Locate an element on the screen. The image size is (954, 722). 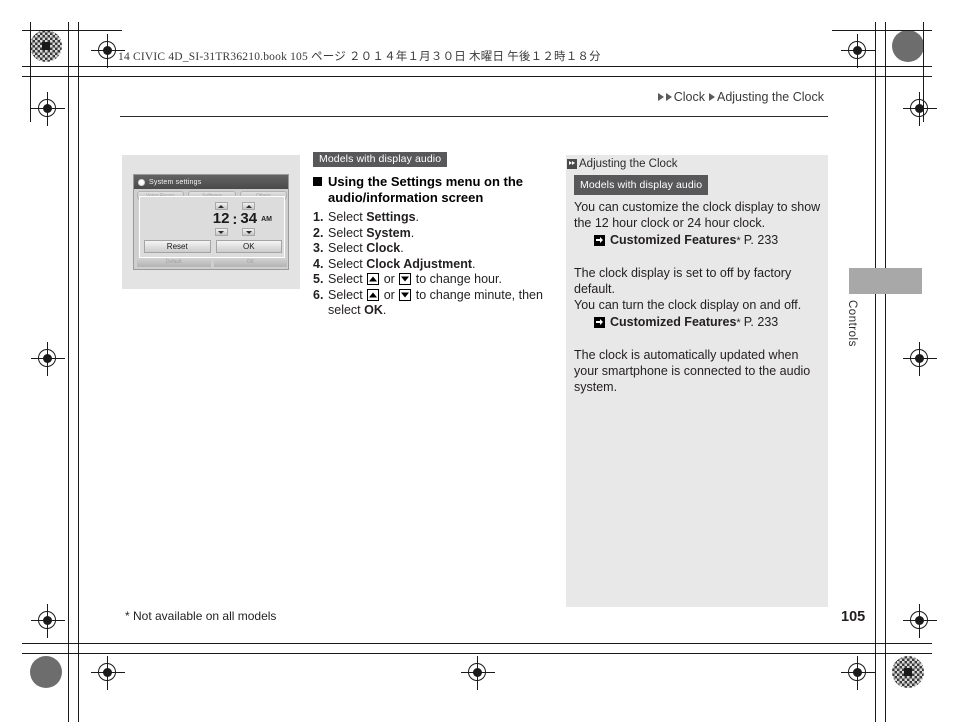
cross-reference-1: Customized Features * P. 233 is located at coordinates (708, 240).